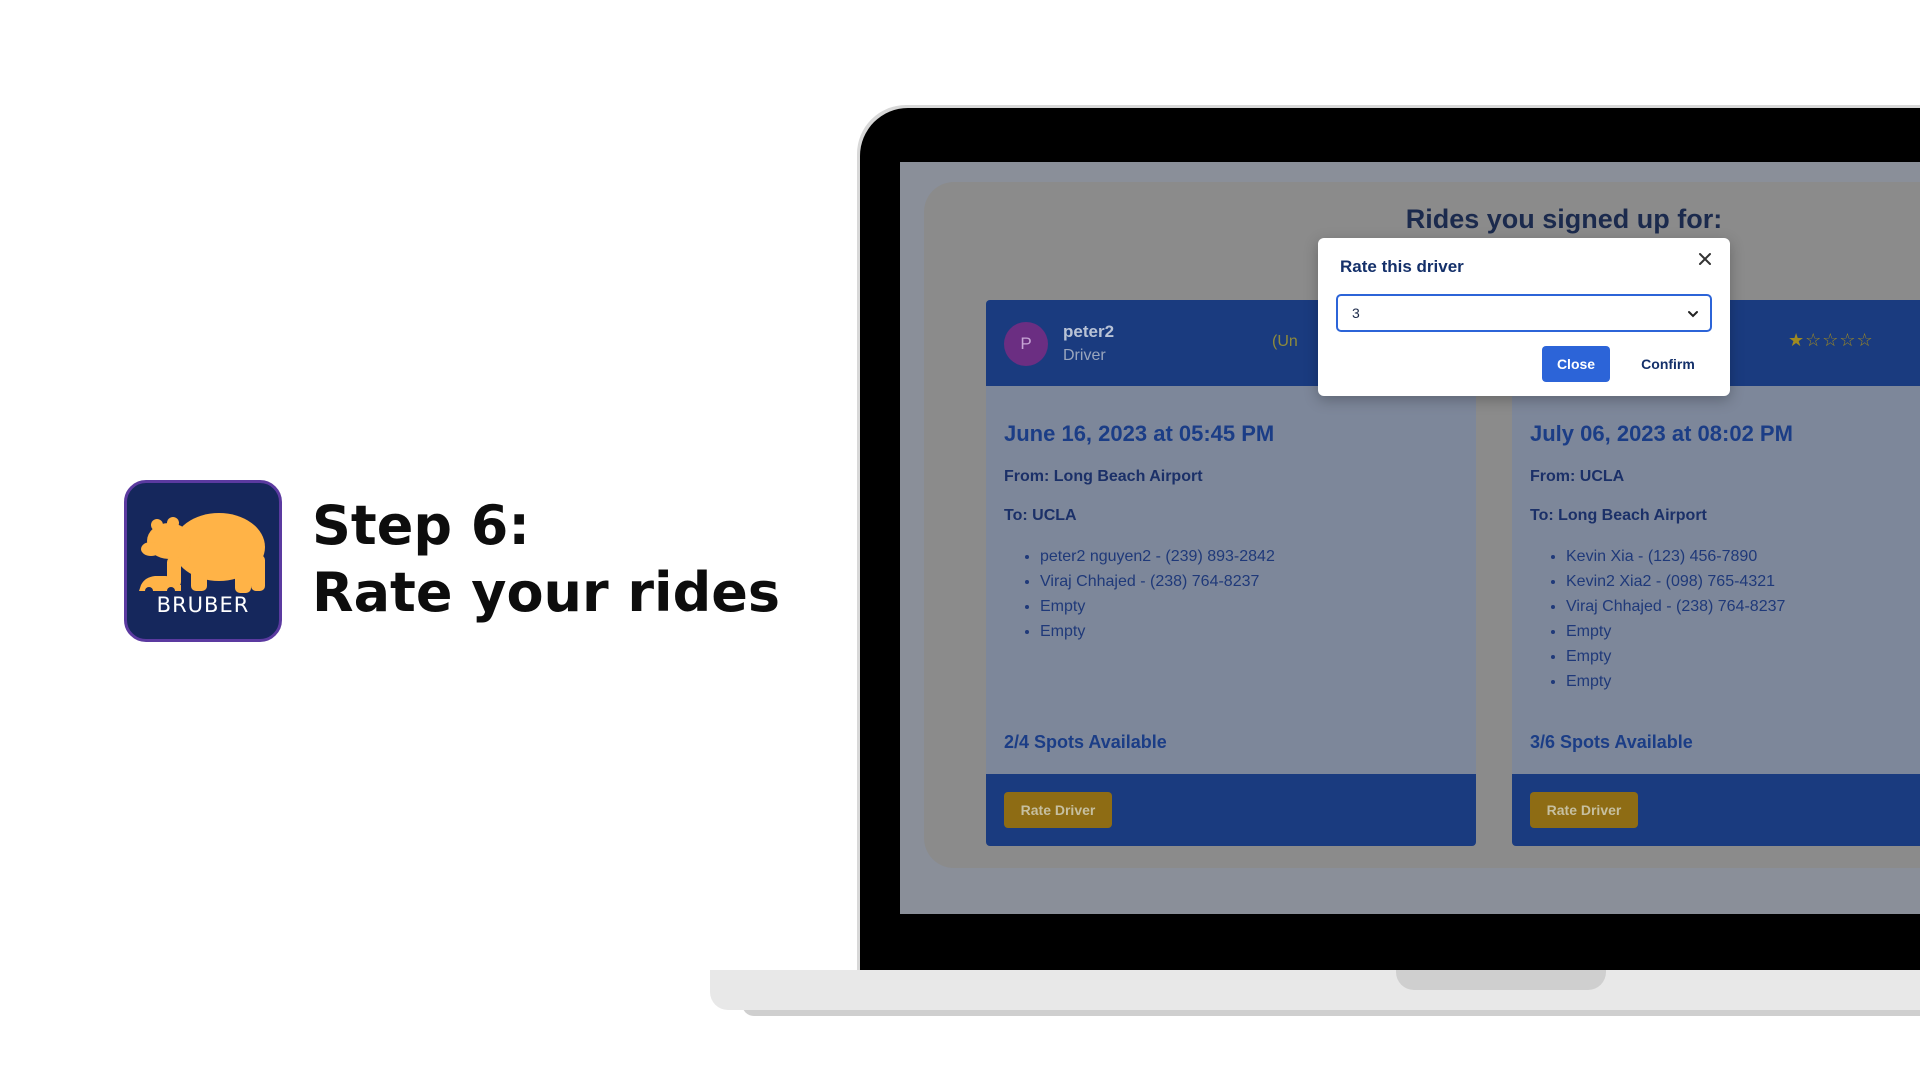  What do you see at coordinates (1831, 340) in the screenshot?
I see `driver-rating-stars: ★☆☆☆☆` at bounding box center [1831, 340].